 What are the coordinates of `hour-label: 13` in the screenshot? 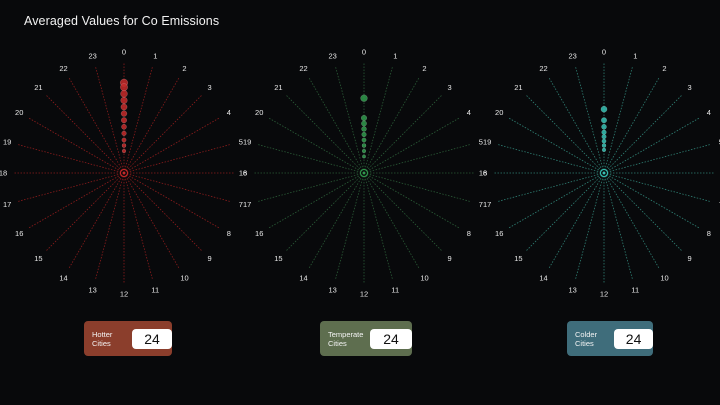 It's located at (573, 289).